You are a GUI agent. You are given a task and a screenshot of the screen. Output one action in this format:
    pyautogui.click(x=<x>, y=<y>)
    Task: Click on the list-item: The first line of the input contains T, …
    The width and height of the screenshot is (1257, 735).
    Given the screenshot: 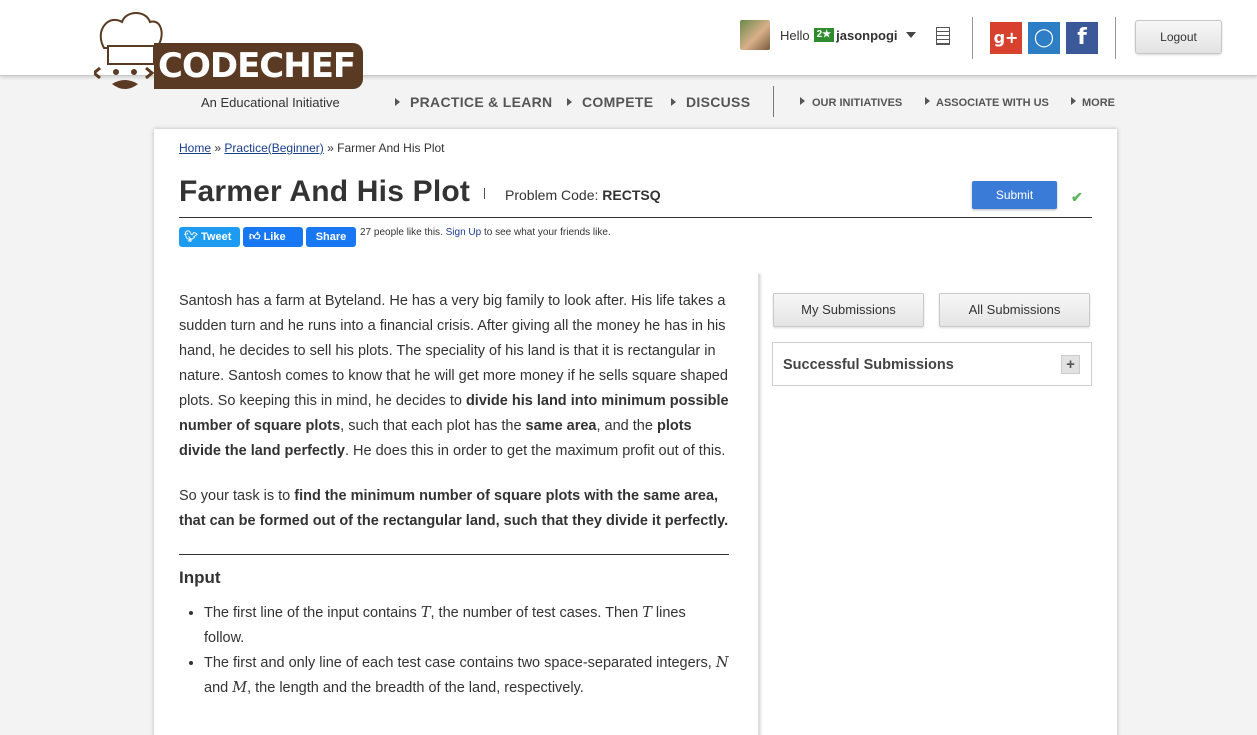 What is the action you would take?
    pyautogui.click(x=466, y=626)
    